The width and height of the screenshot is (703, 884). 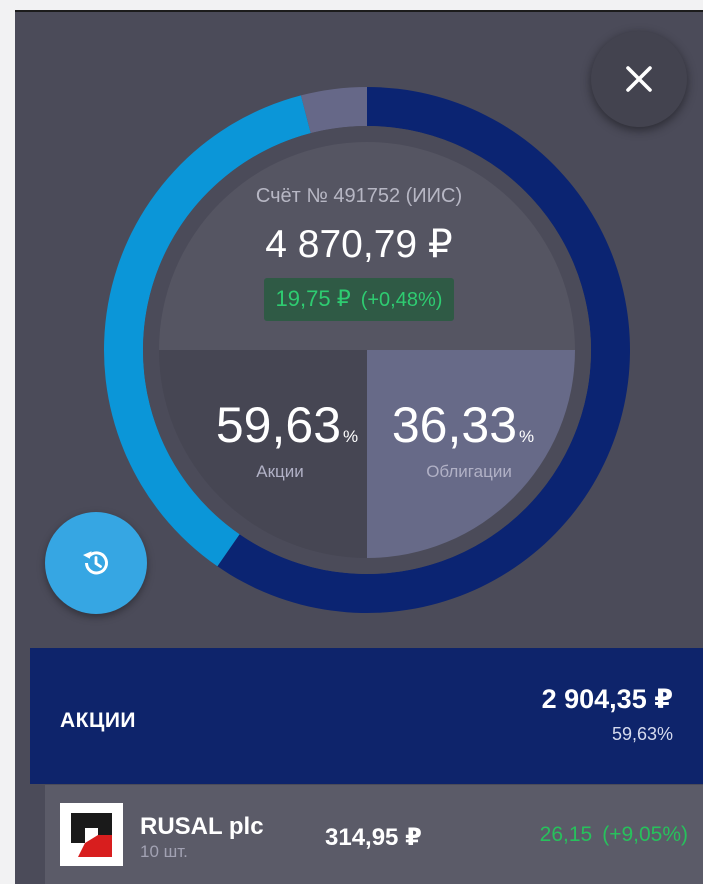 What do you see at coordinates (202, 826) in the screenshot?
I see `asset-name: RUSAL plc` at bounding box center [202, 826].